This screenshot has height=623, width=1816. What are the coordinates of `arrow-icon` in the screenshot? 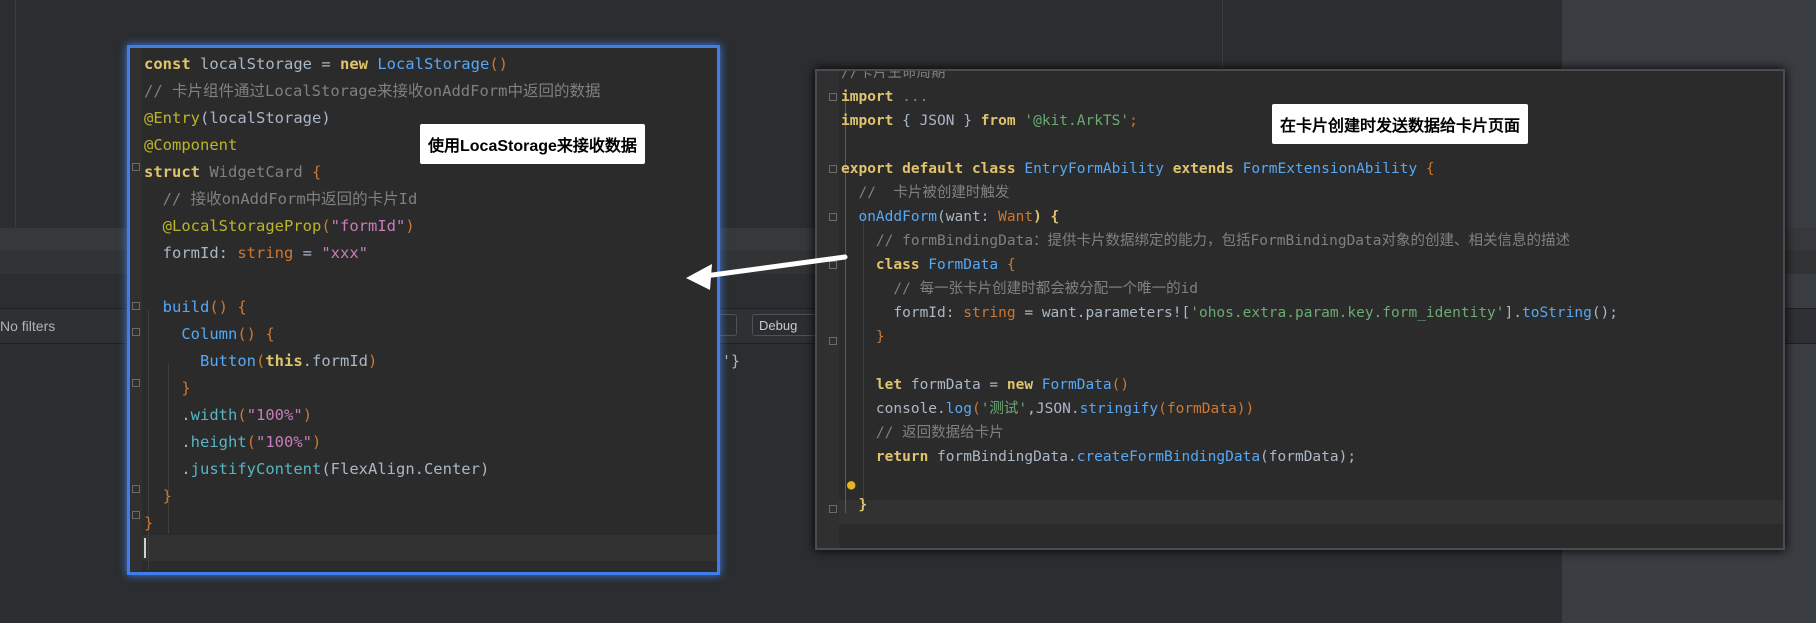 It's located at (767, 272).